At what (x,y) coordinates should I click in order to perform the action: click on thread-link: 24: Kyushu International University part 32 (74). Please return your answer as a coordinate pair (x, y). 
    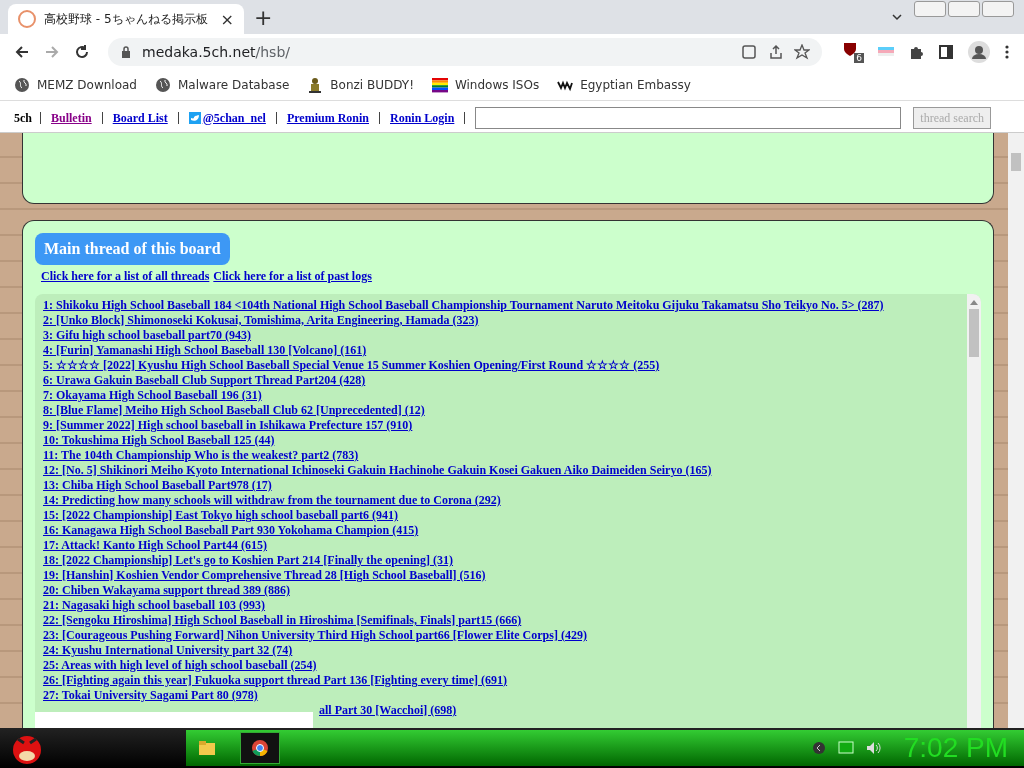
    Looking at the image, I should click on (168, 650).